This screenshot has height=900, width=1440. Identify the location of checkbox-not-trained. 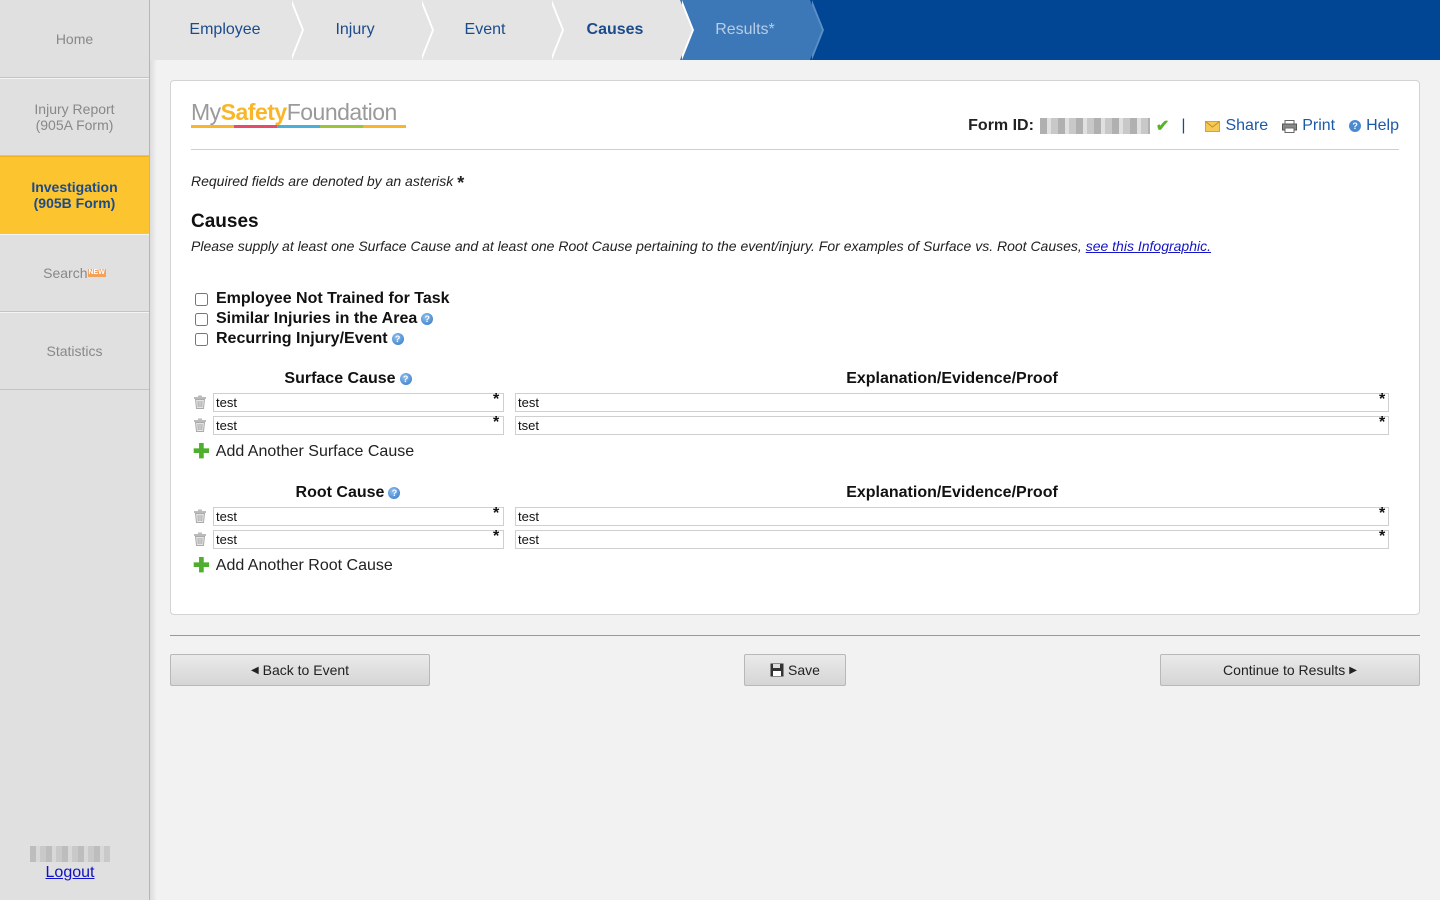
(201, 299).